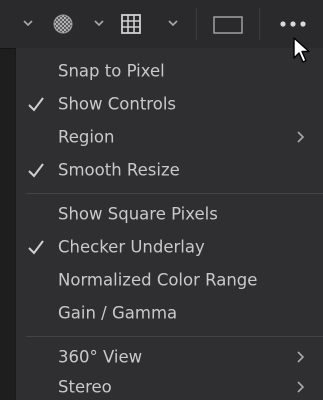  I want to click on viewer-toolbar, so click(161, 24).